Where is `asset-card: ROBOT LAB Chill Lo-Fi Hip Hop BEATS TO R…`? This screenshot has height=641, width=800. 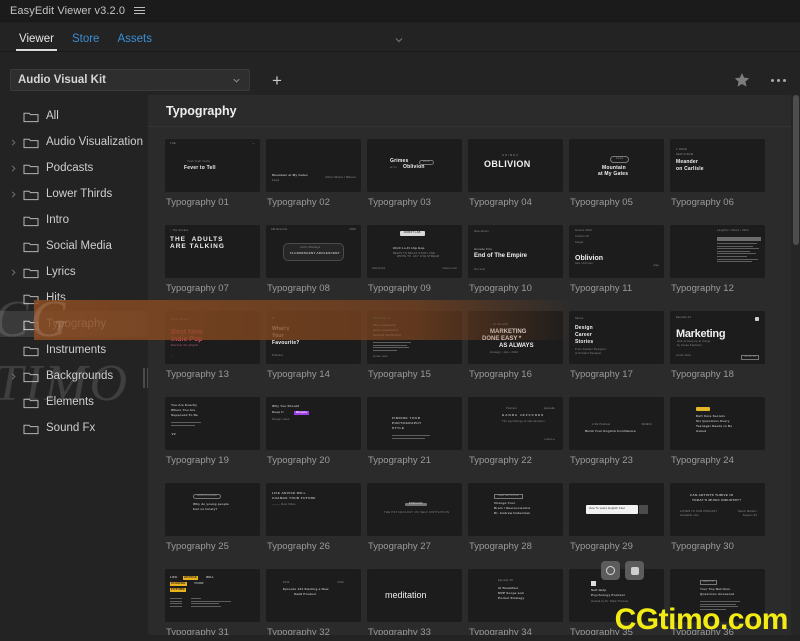 asset-card: ROBOT LAB Chill Lo-Fi Hip Hop BEATS TO R… is located at coordinates (414, 262).